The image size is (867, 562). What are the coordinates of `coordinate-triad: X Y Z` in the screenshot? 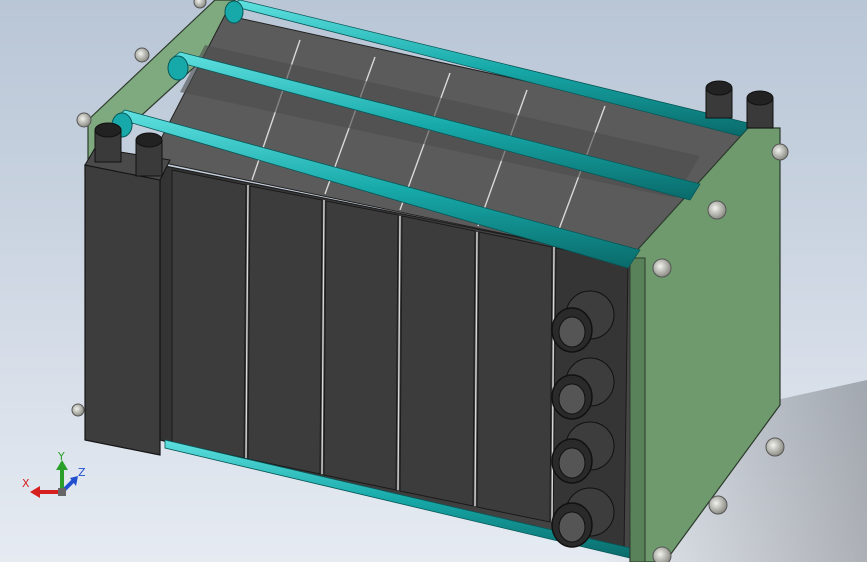 It's located at (54, 474).